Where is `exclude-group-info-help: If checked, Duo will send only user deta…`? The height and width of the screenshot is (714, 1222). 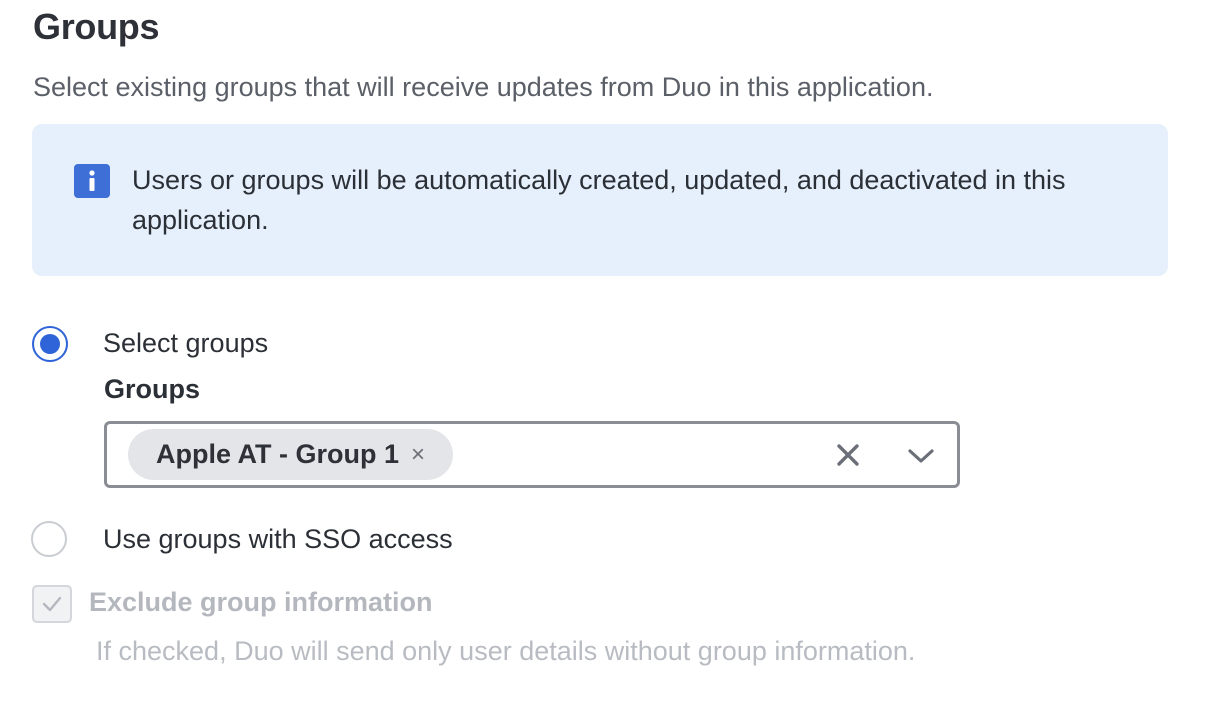 exclude-group-info-help: If checked, Duo will send only user deta… is located at coordinates (506, 651).